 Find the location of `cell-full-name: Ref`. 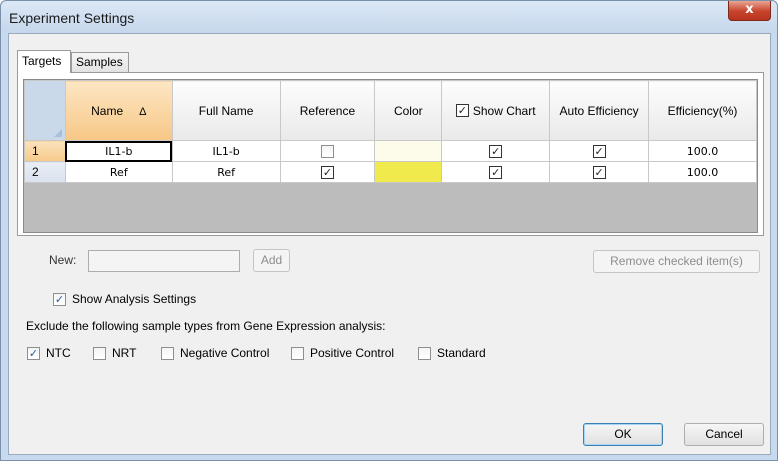

cell-full-name: Ref is located at coordinates (226, 172).